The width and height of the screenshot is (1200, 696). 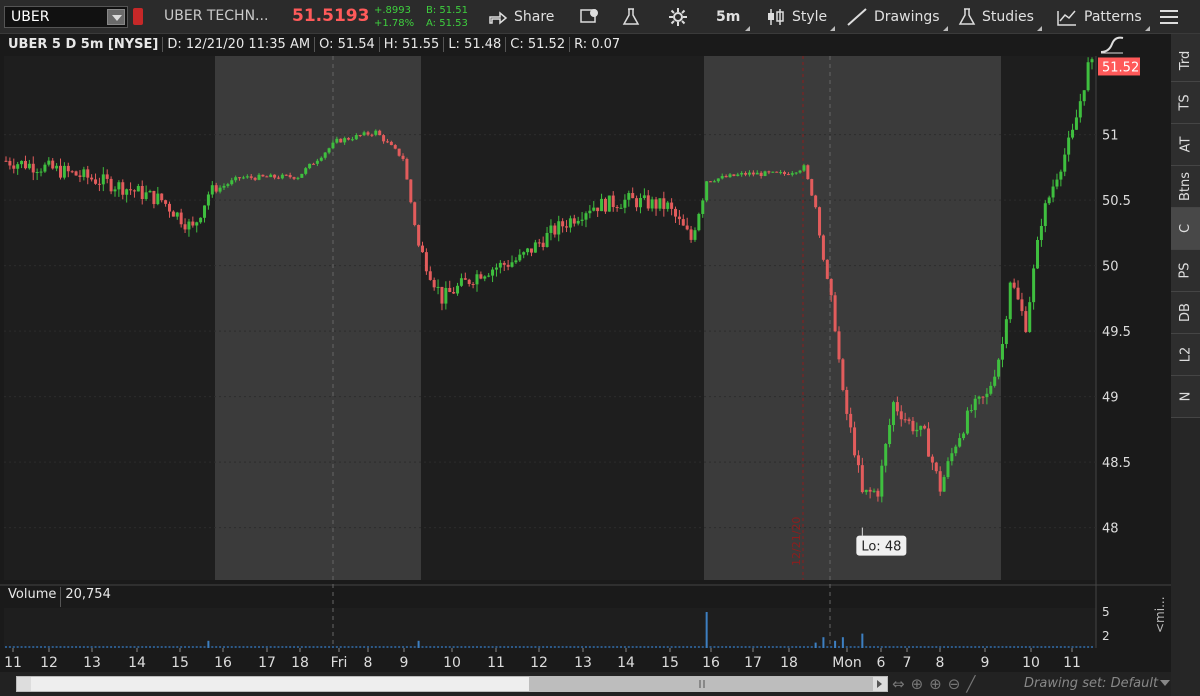 I want to click on share-button: Share, so click(x=521, y=17).